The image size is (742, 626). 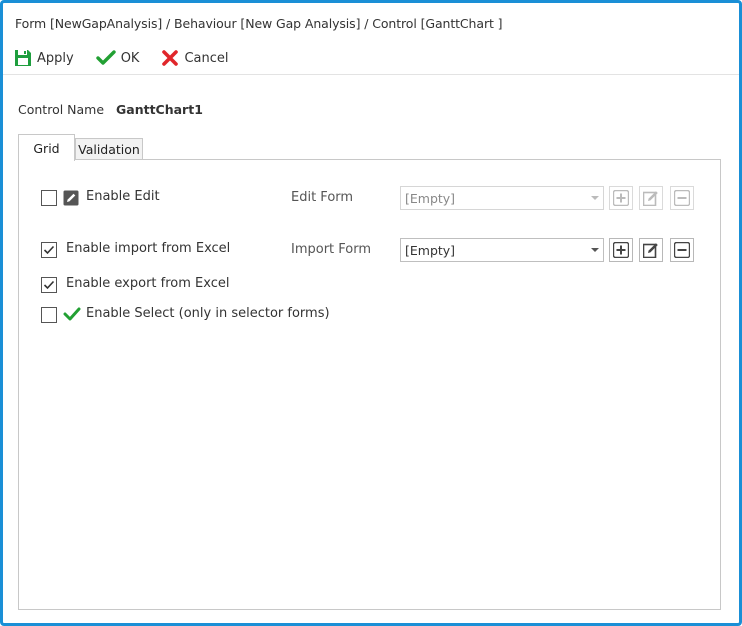 I want to click on cancel-label: Cancel, so click(x=206, y=58).